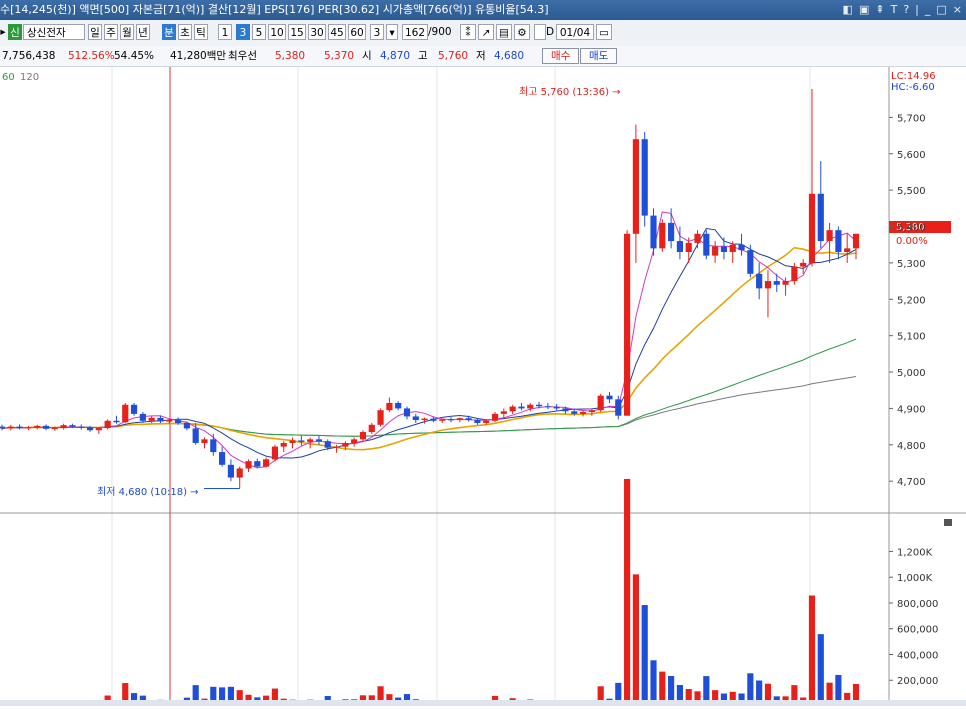 The image size is (966, 709). Describe the element at coordinates (392, 32) in the screenshot. I see `chevron-down-icon: ▾` at that location.